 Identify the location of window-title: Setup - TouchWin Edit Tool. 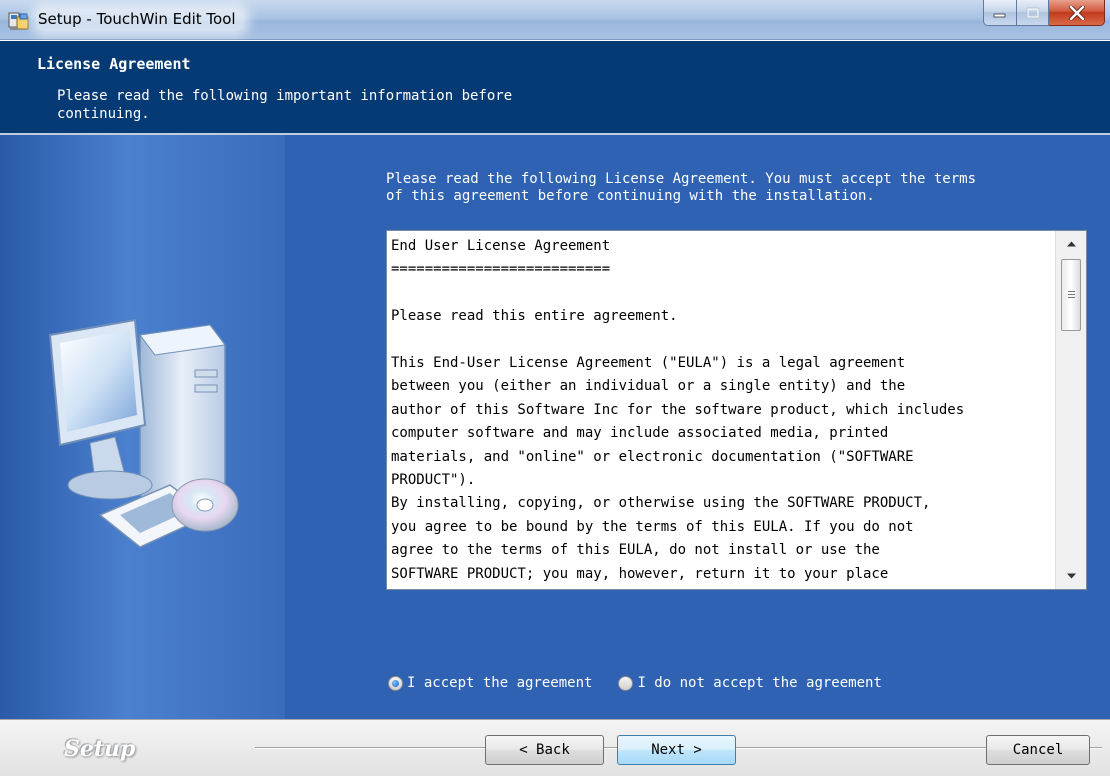
(140, 20).